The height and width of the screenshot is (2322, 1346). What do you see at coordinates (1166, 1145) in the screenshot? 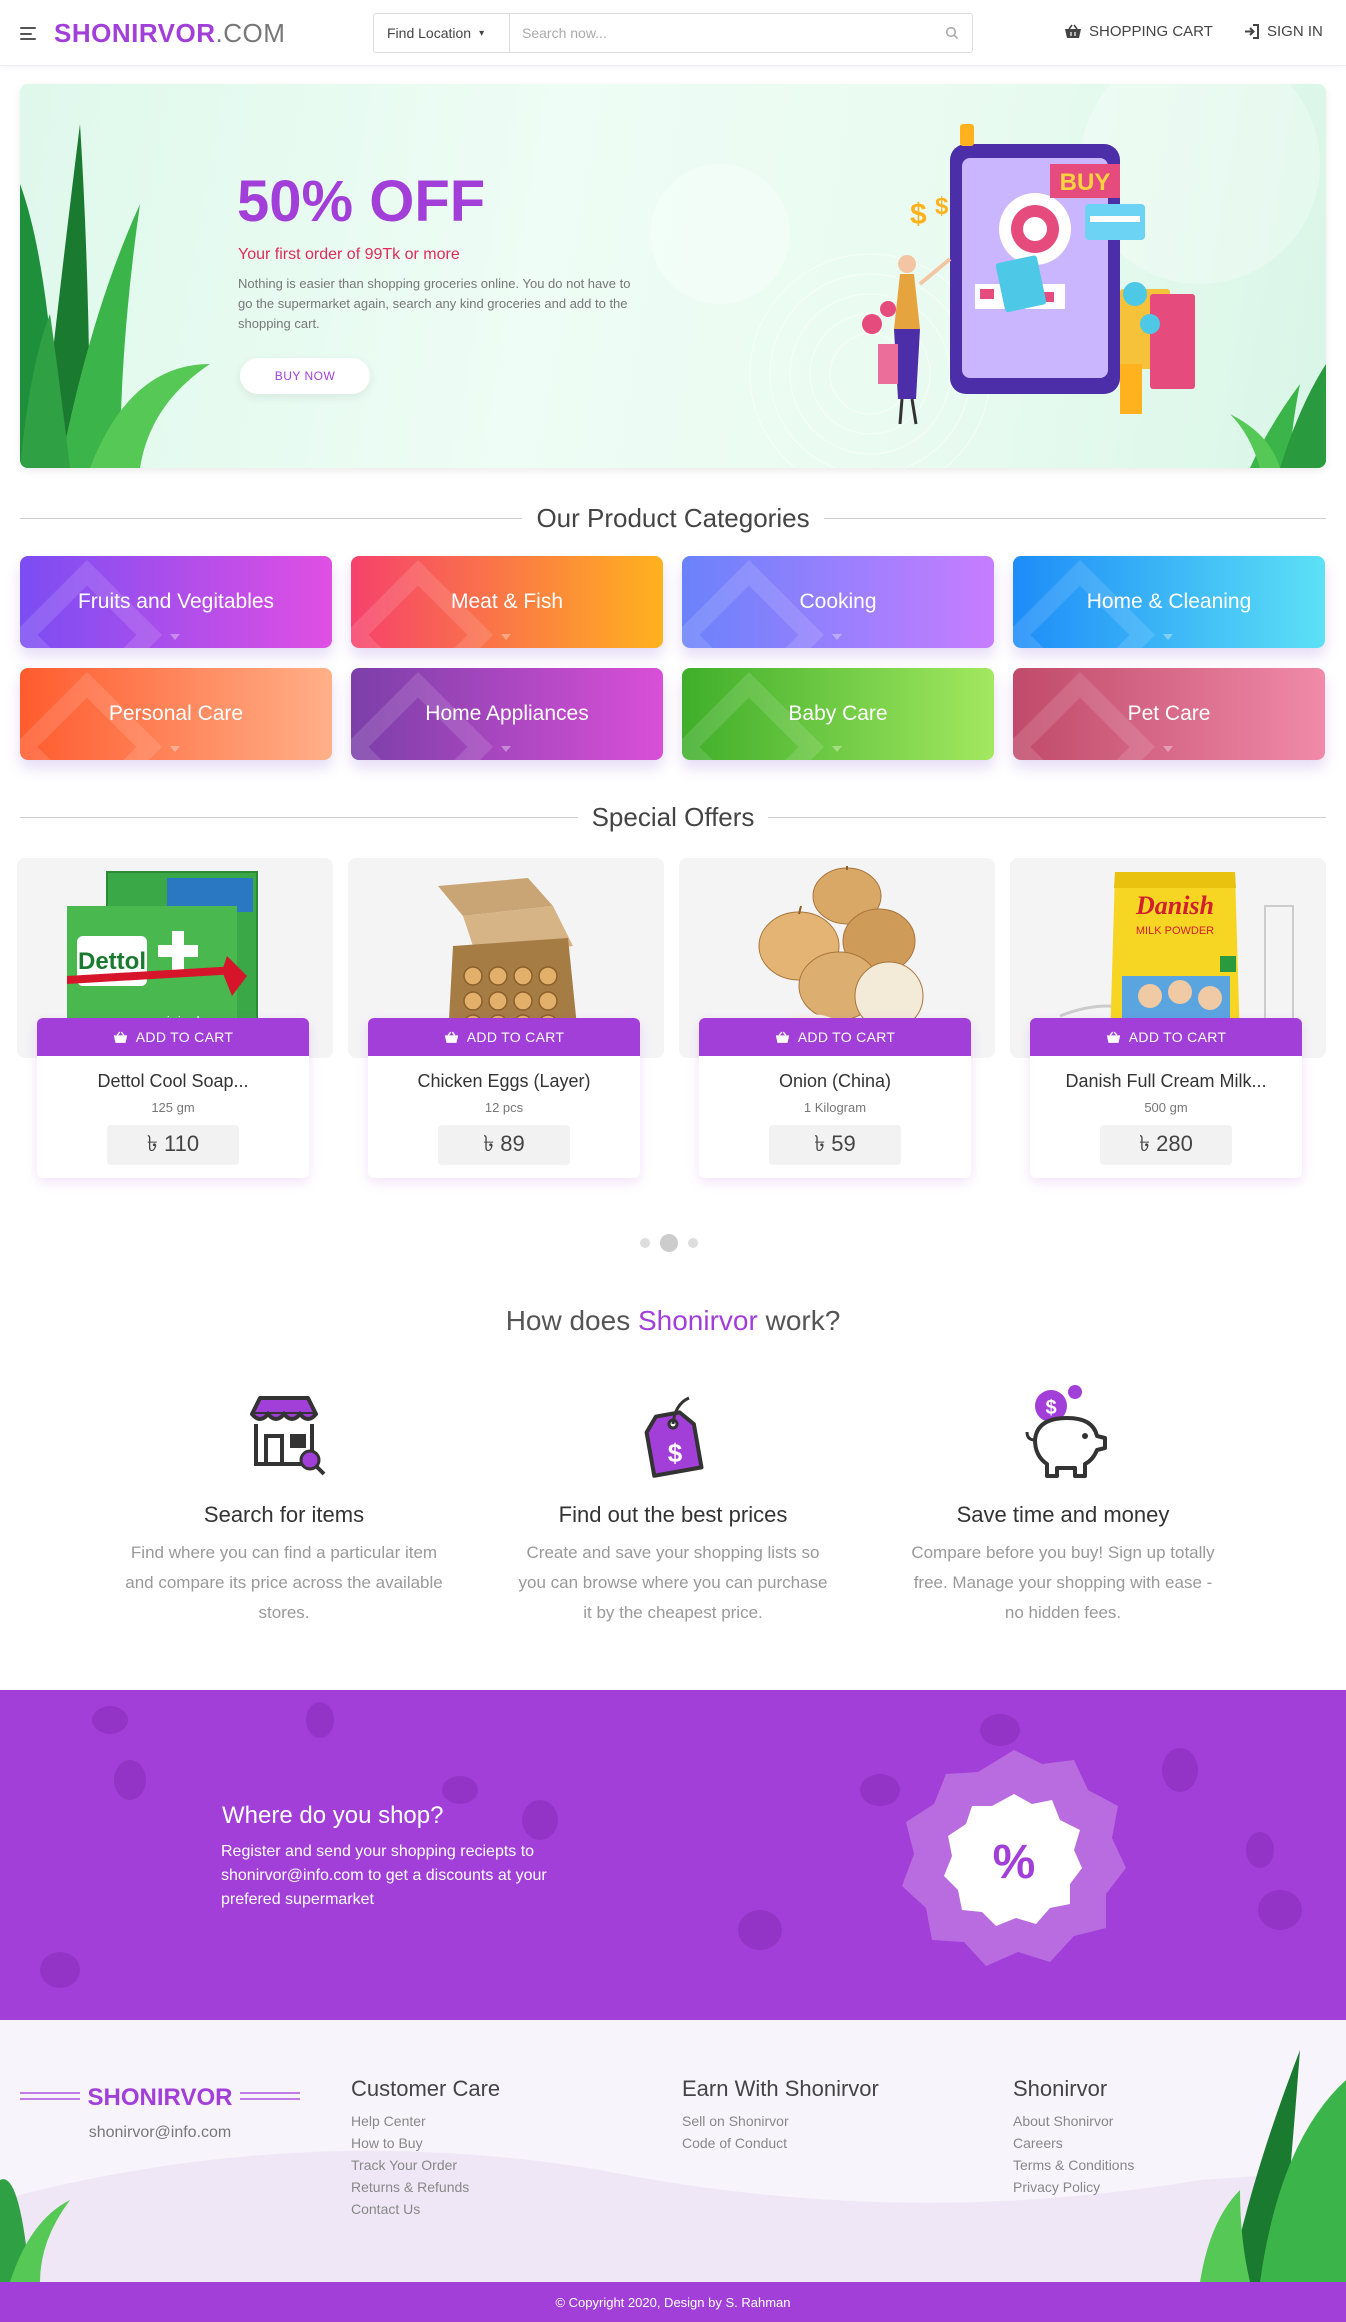
I see `product-price: ৳ 280` at bounding box center [1166, 1145].